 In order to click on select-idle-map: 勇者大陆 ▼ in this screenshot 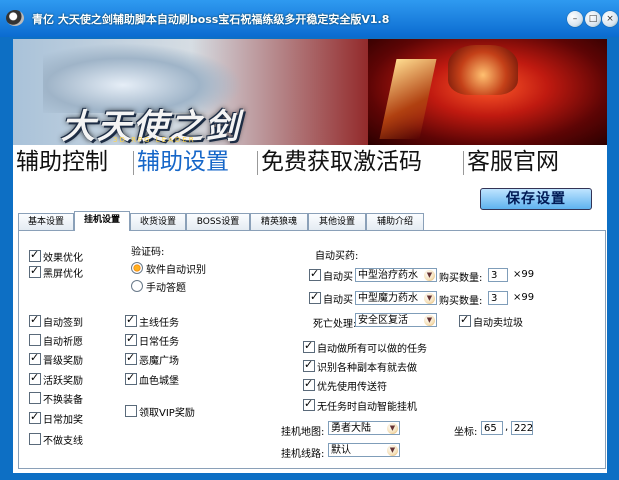, I will do `click(364, 428)`.